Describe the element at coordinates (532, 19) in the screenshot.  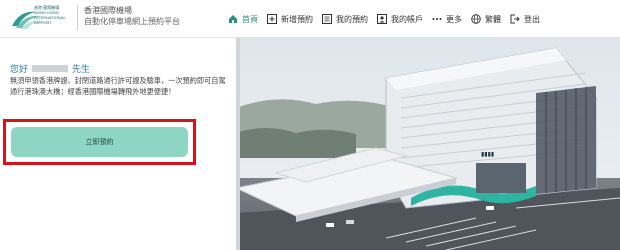
I see `nav-logout-label: 登出` at that location.